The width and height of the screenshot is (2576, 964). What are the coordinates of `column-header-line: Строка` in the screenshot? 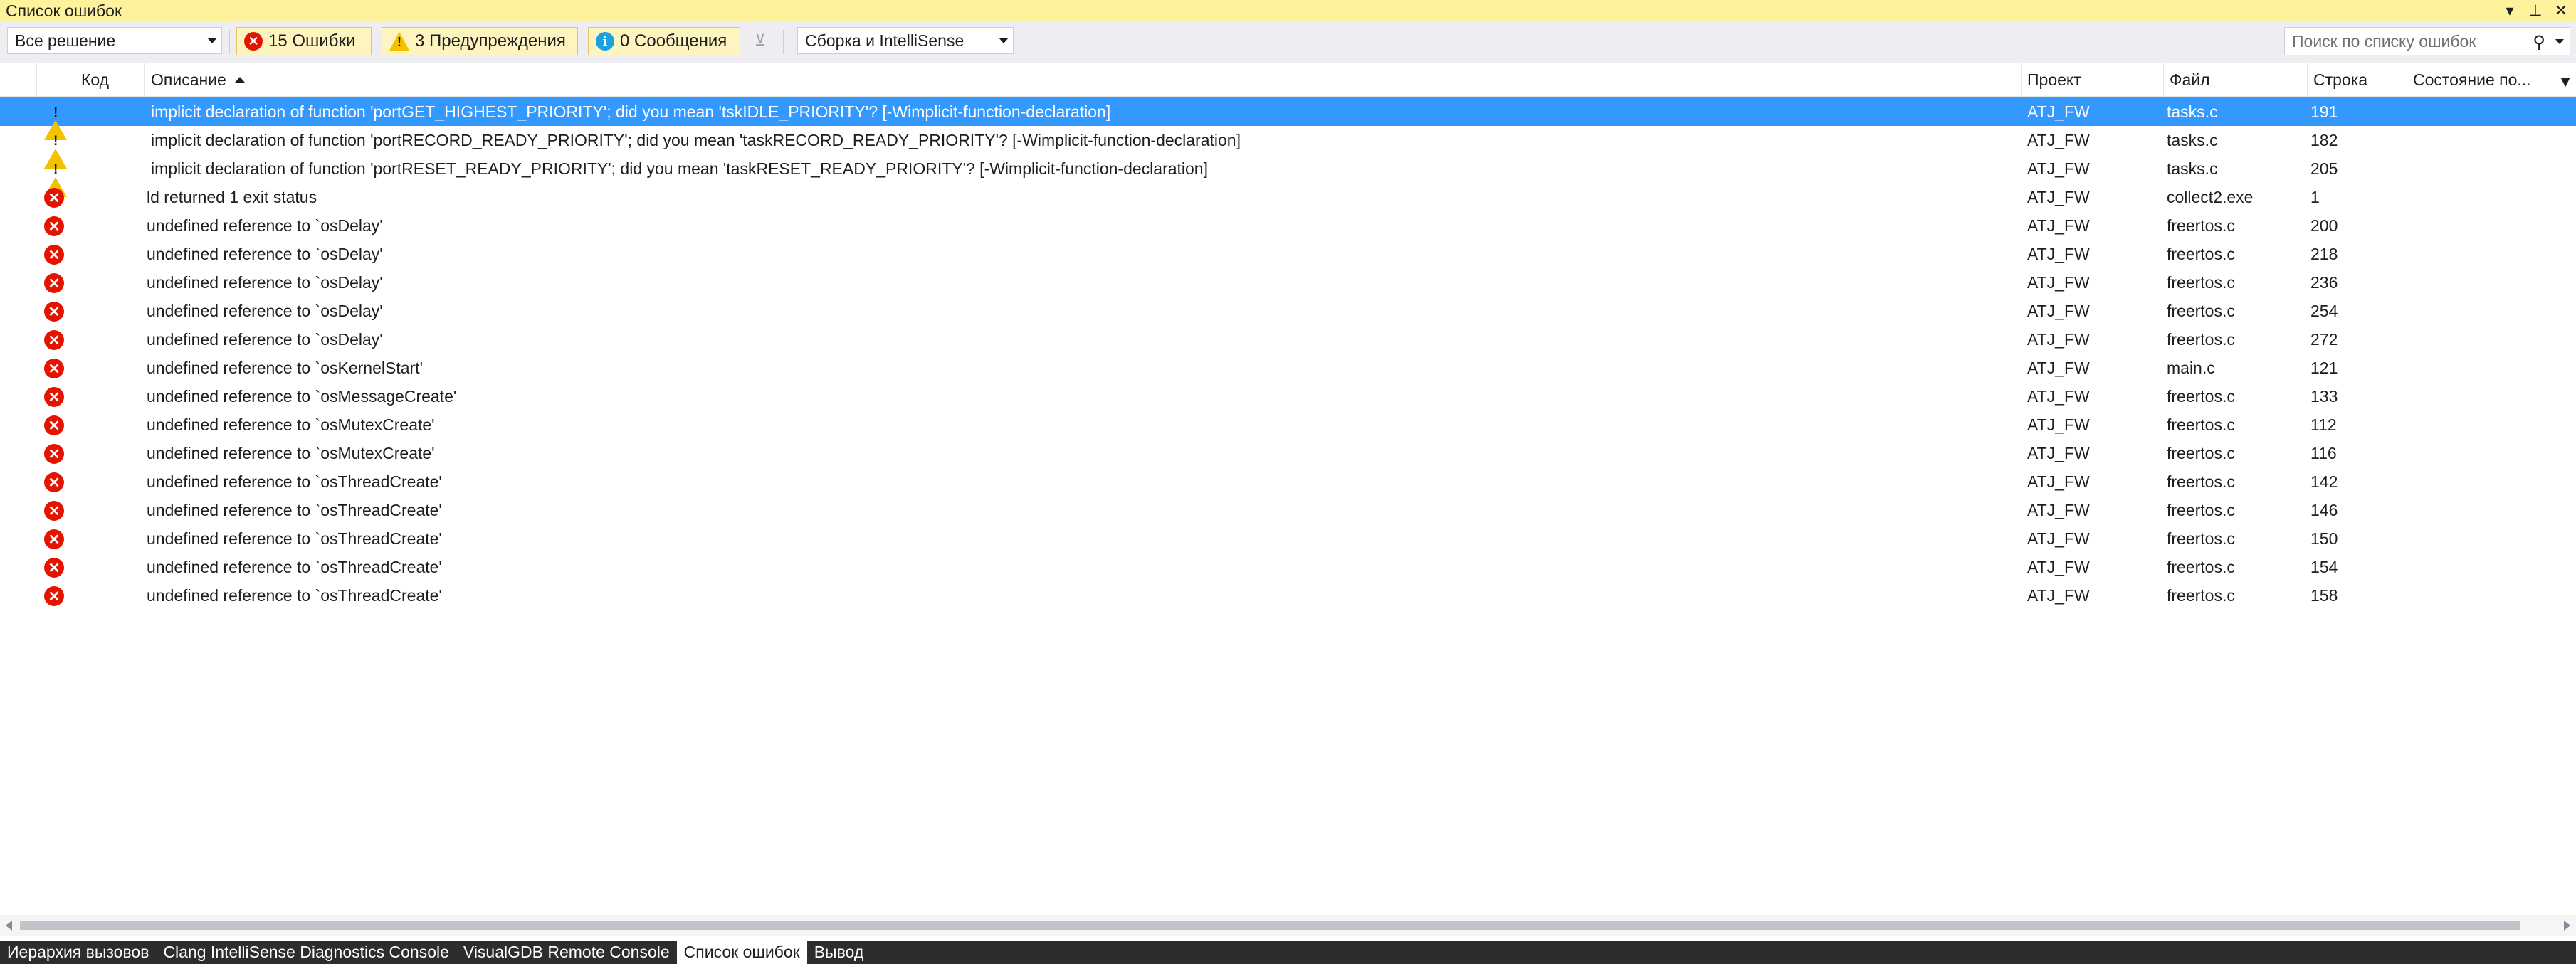 It's located at (2357, 80).